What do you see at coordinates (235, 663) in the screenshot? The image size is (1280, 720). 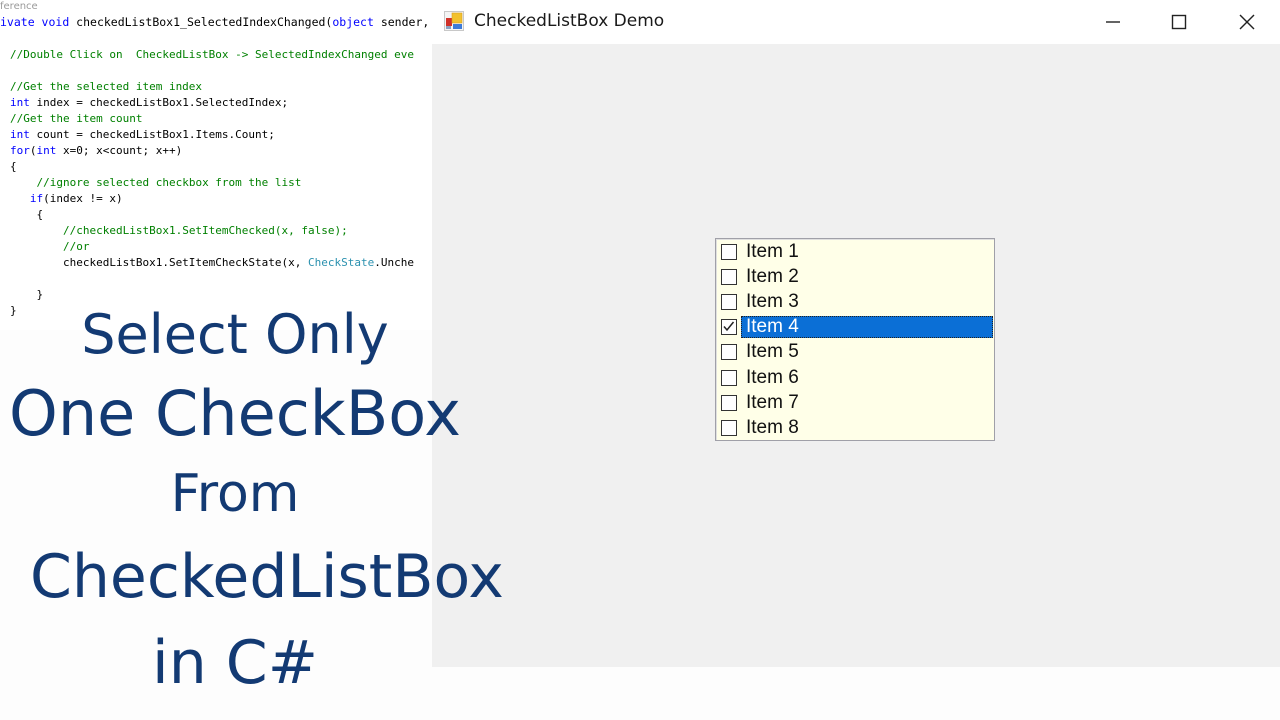 I see `title-line-5: in C#` at bounding box center [235, 663].